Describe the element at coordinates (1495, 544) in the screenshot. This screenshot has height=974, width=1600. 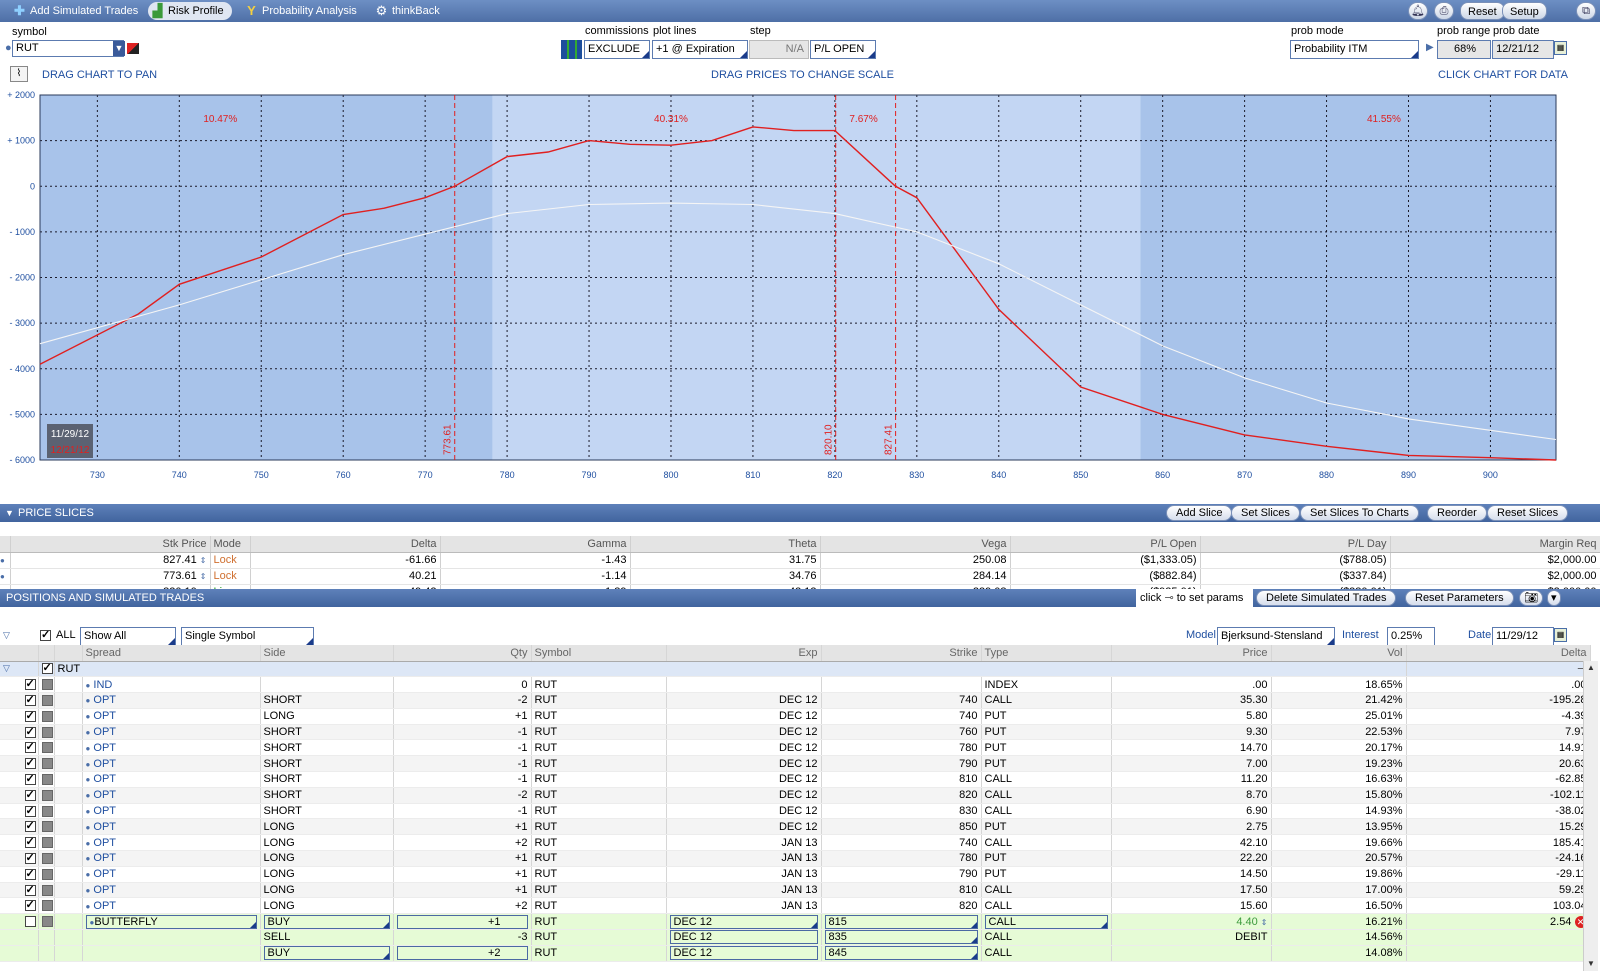
I see `col-margin-req: Margin Req` at that location.